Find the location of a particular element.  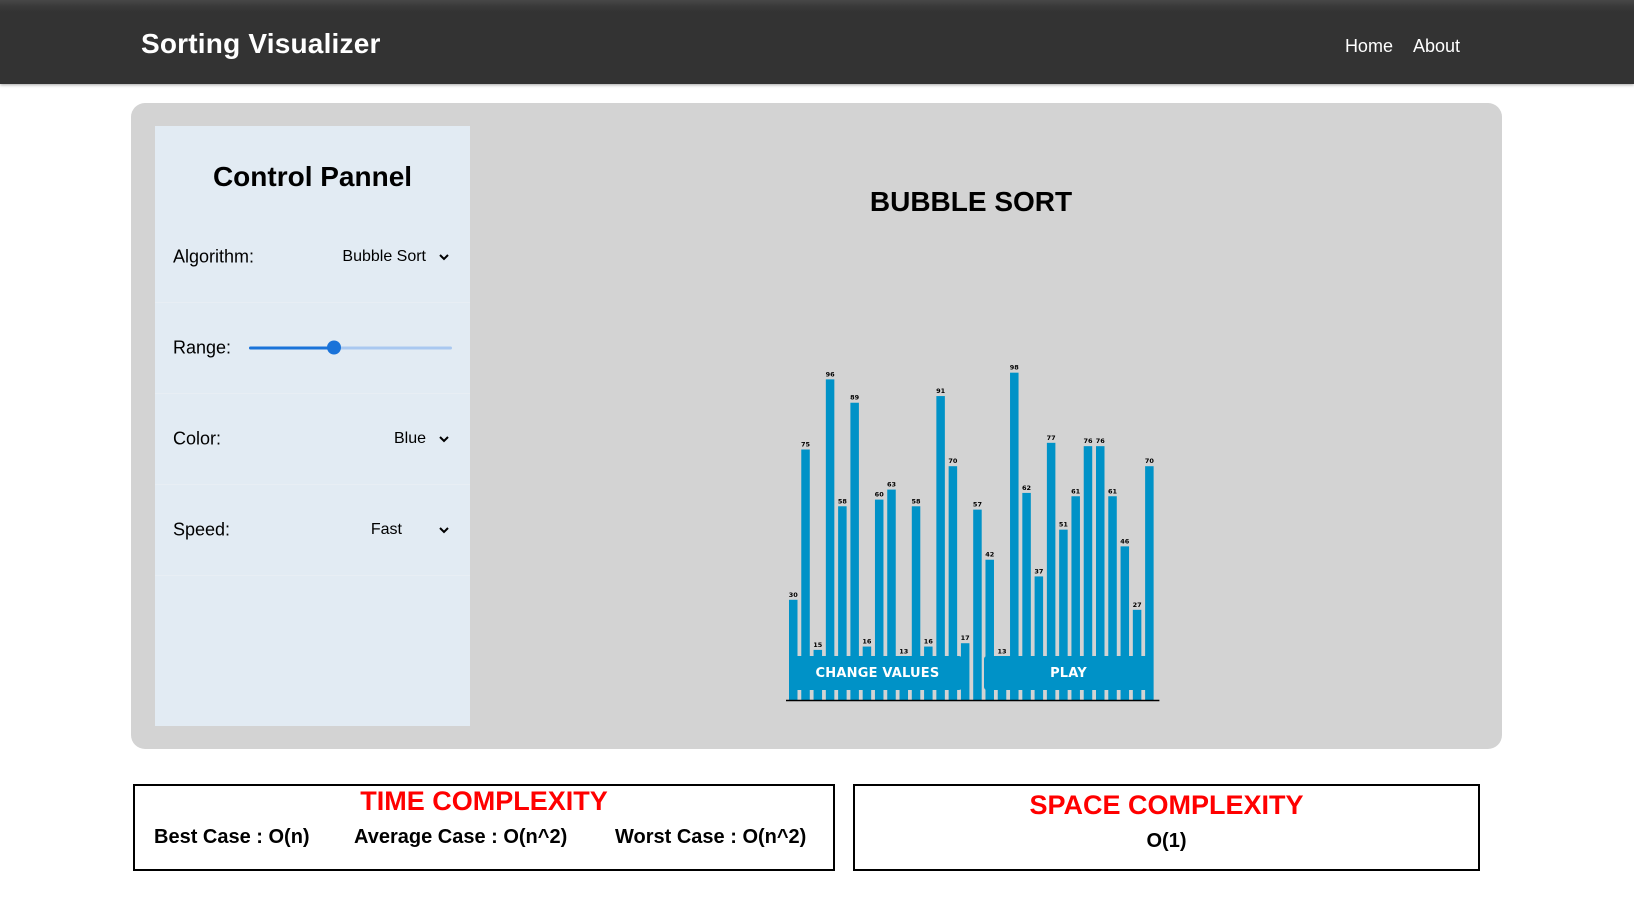

worst-case: Worst Case : O(n^2) is located at coordinates (711, 837).